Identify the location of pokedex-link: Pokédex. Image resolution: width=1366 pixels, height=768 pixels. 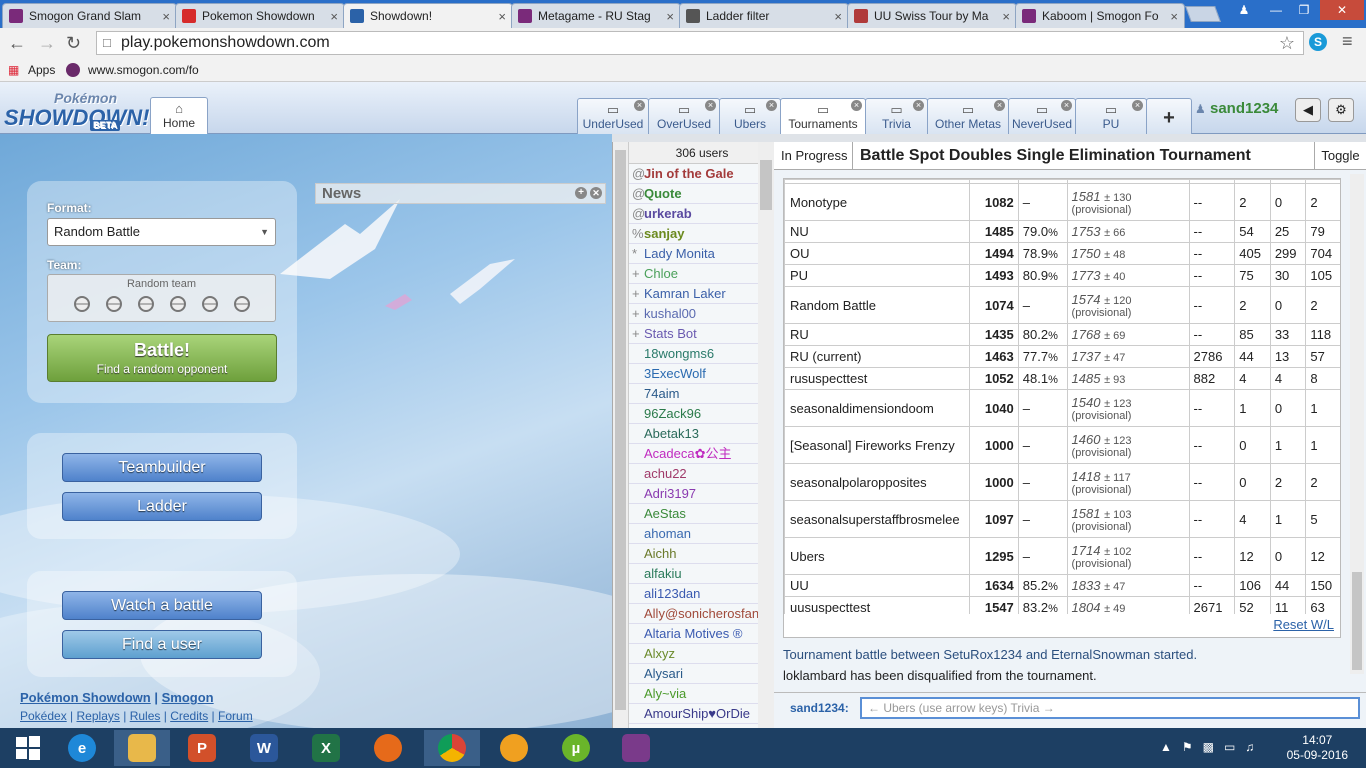
(43, 716).